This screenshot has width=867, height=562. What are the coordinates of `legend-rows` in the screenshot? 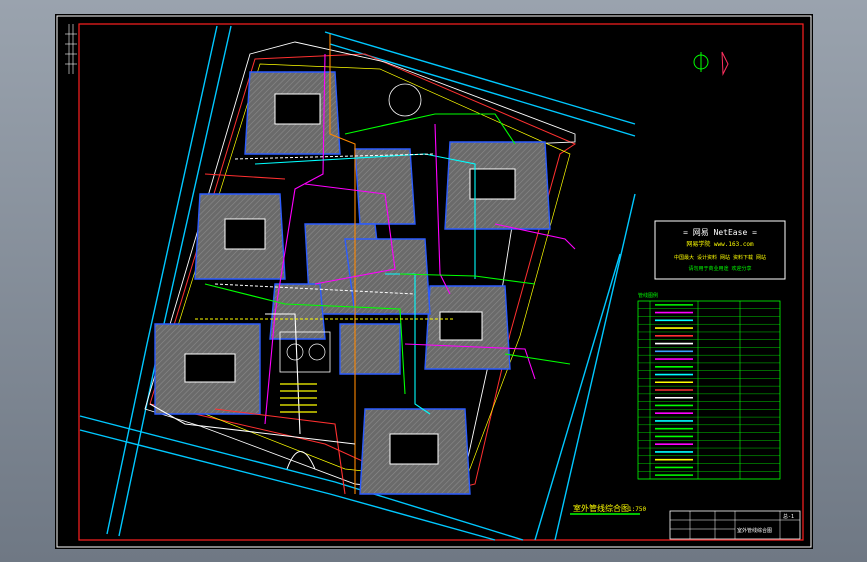 It's located at (709, 392).